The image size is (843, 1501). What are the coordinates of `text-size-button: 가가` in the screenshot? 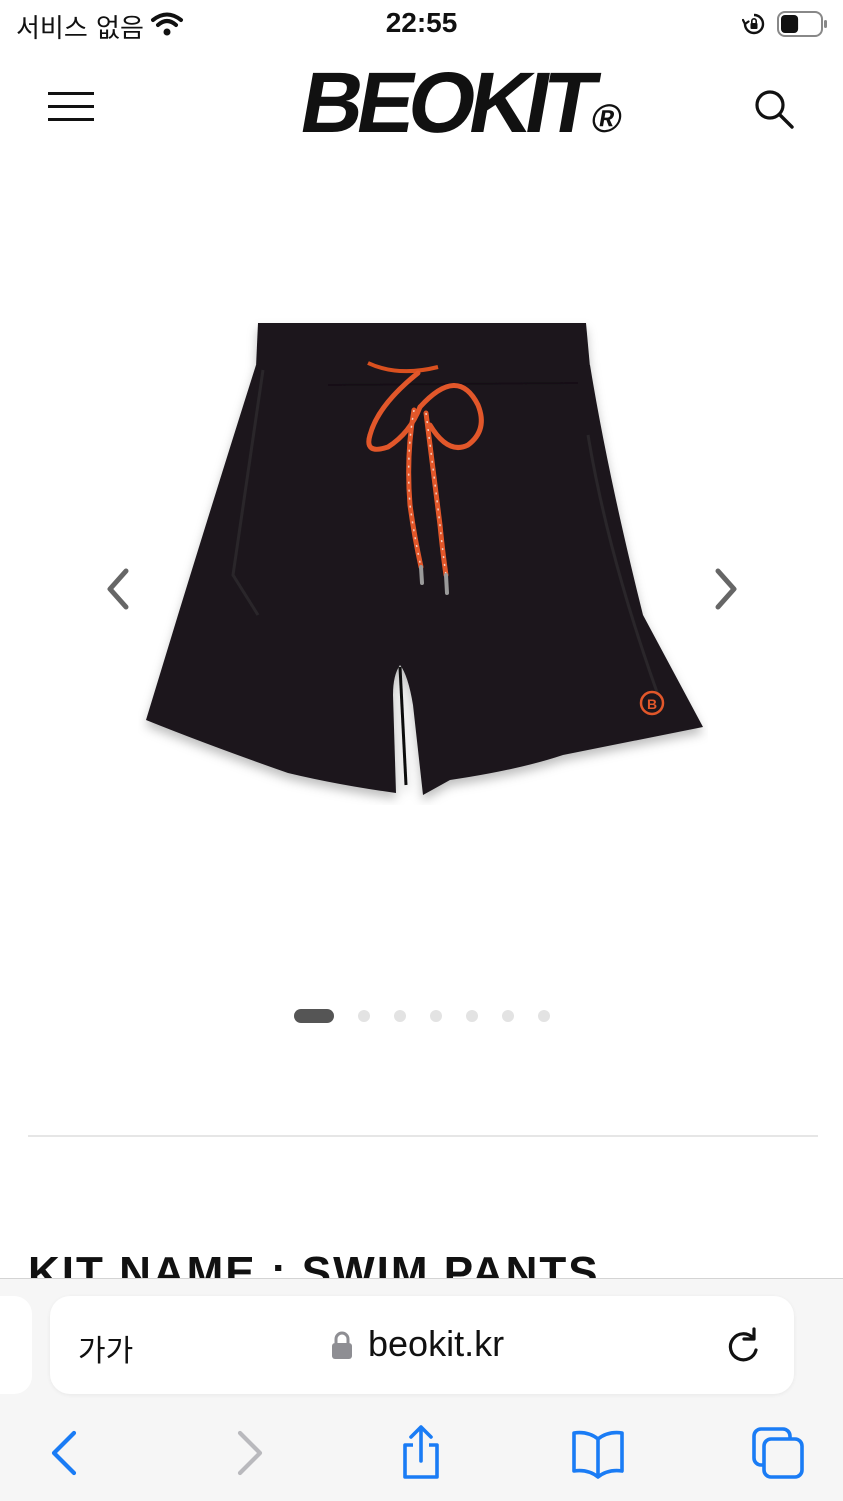 It's located at (105, 1348).